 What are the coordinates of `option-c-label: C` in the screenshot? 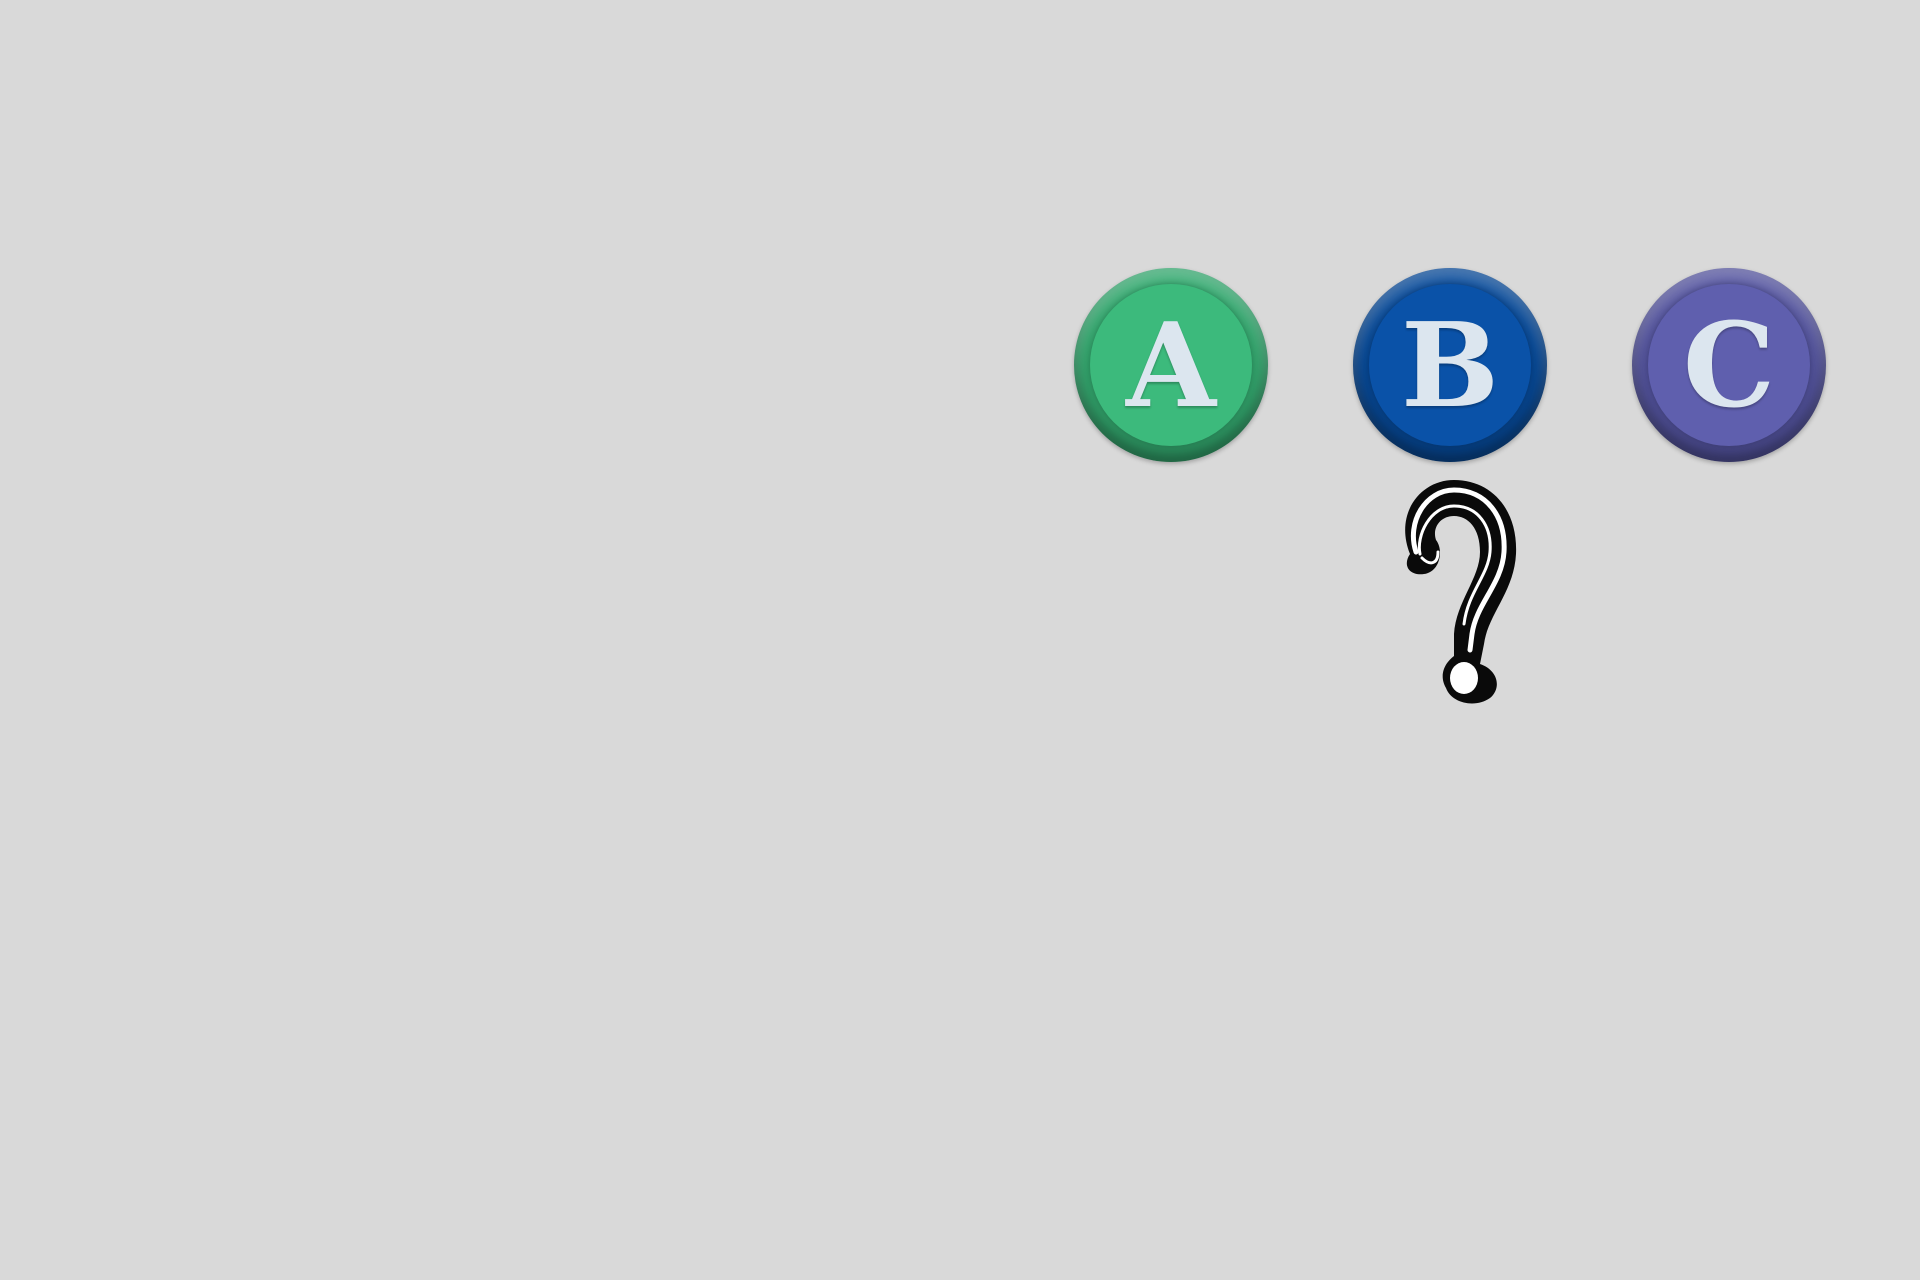 It's located at (1729, 366).